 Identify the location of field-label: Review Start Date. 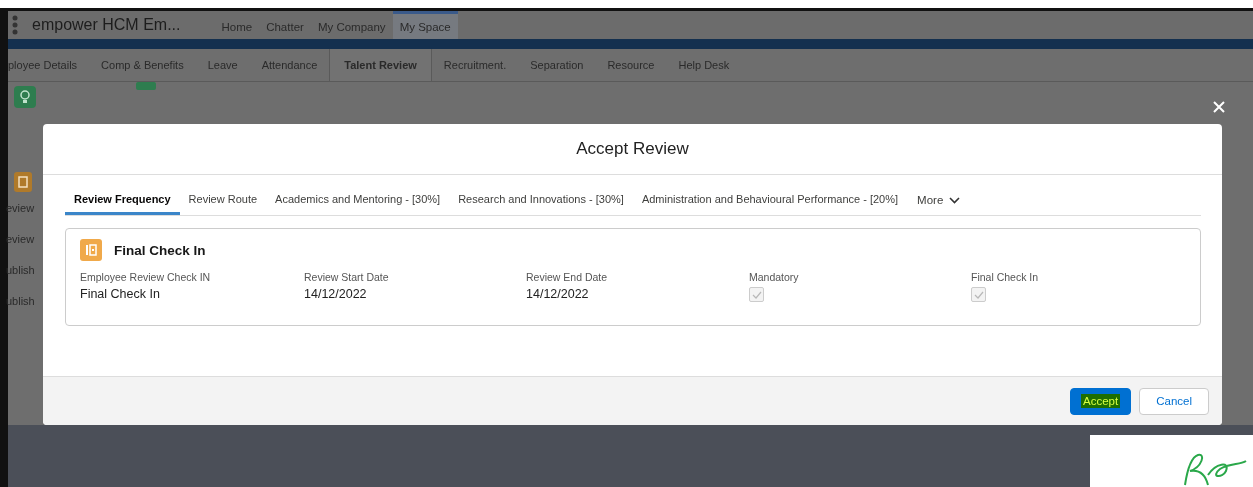
(346, 277).